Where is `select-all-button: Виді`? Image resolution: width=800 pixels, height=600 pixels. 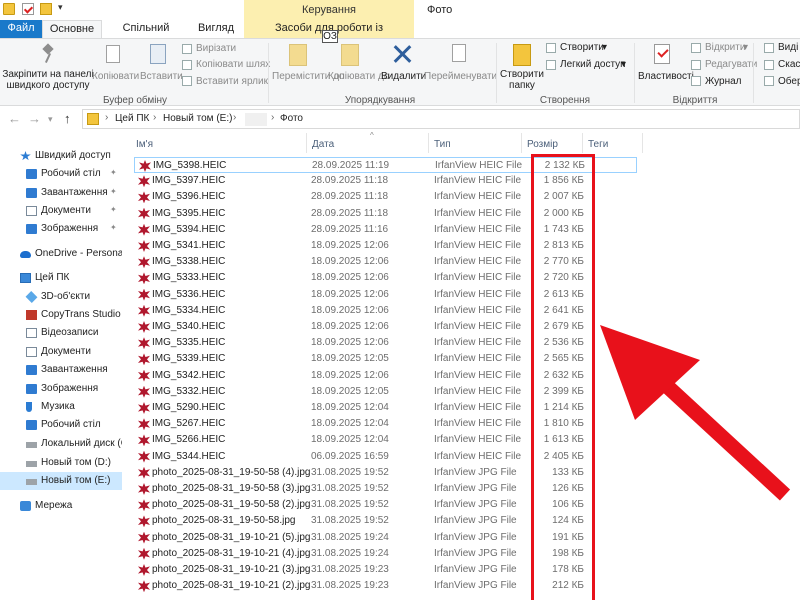 select-all-button: Виді is located at coordinates (788, 47).